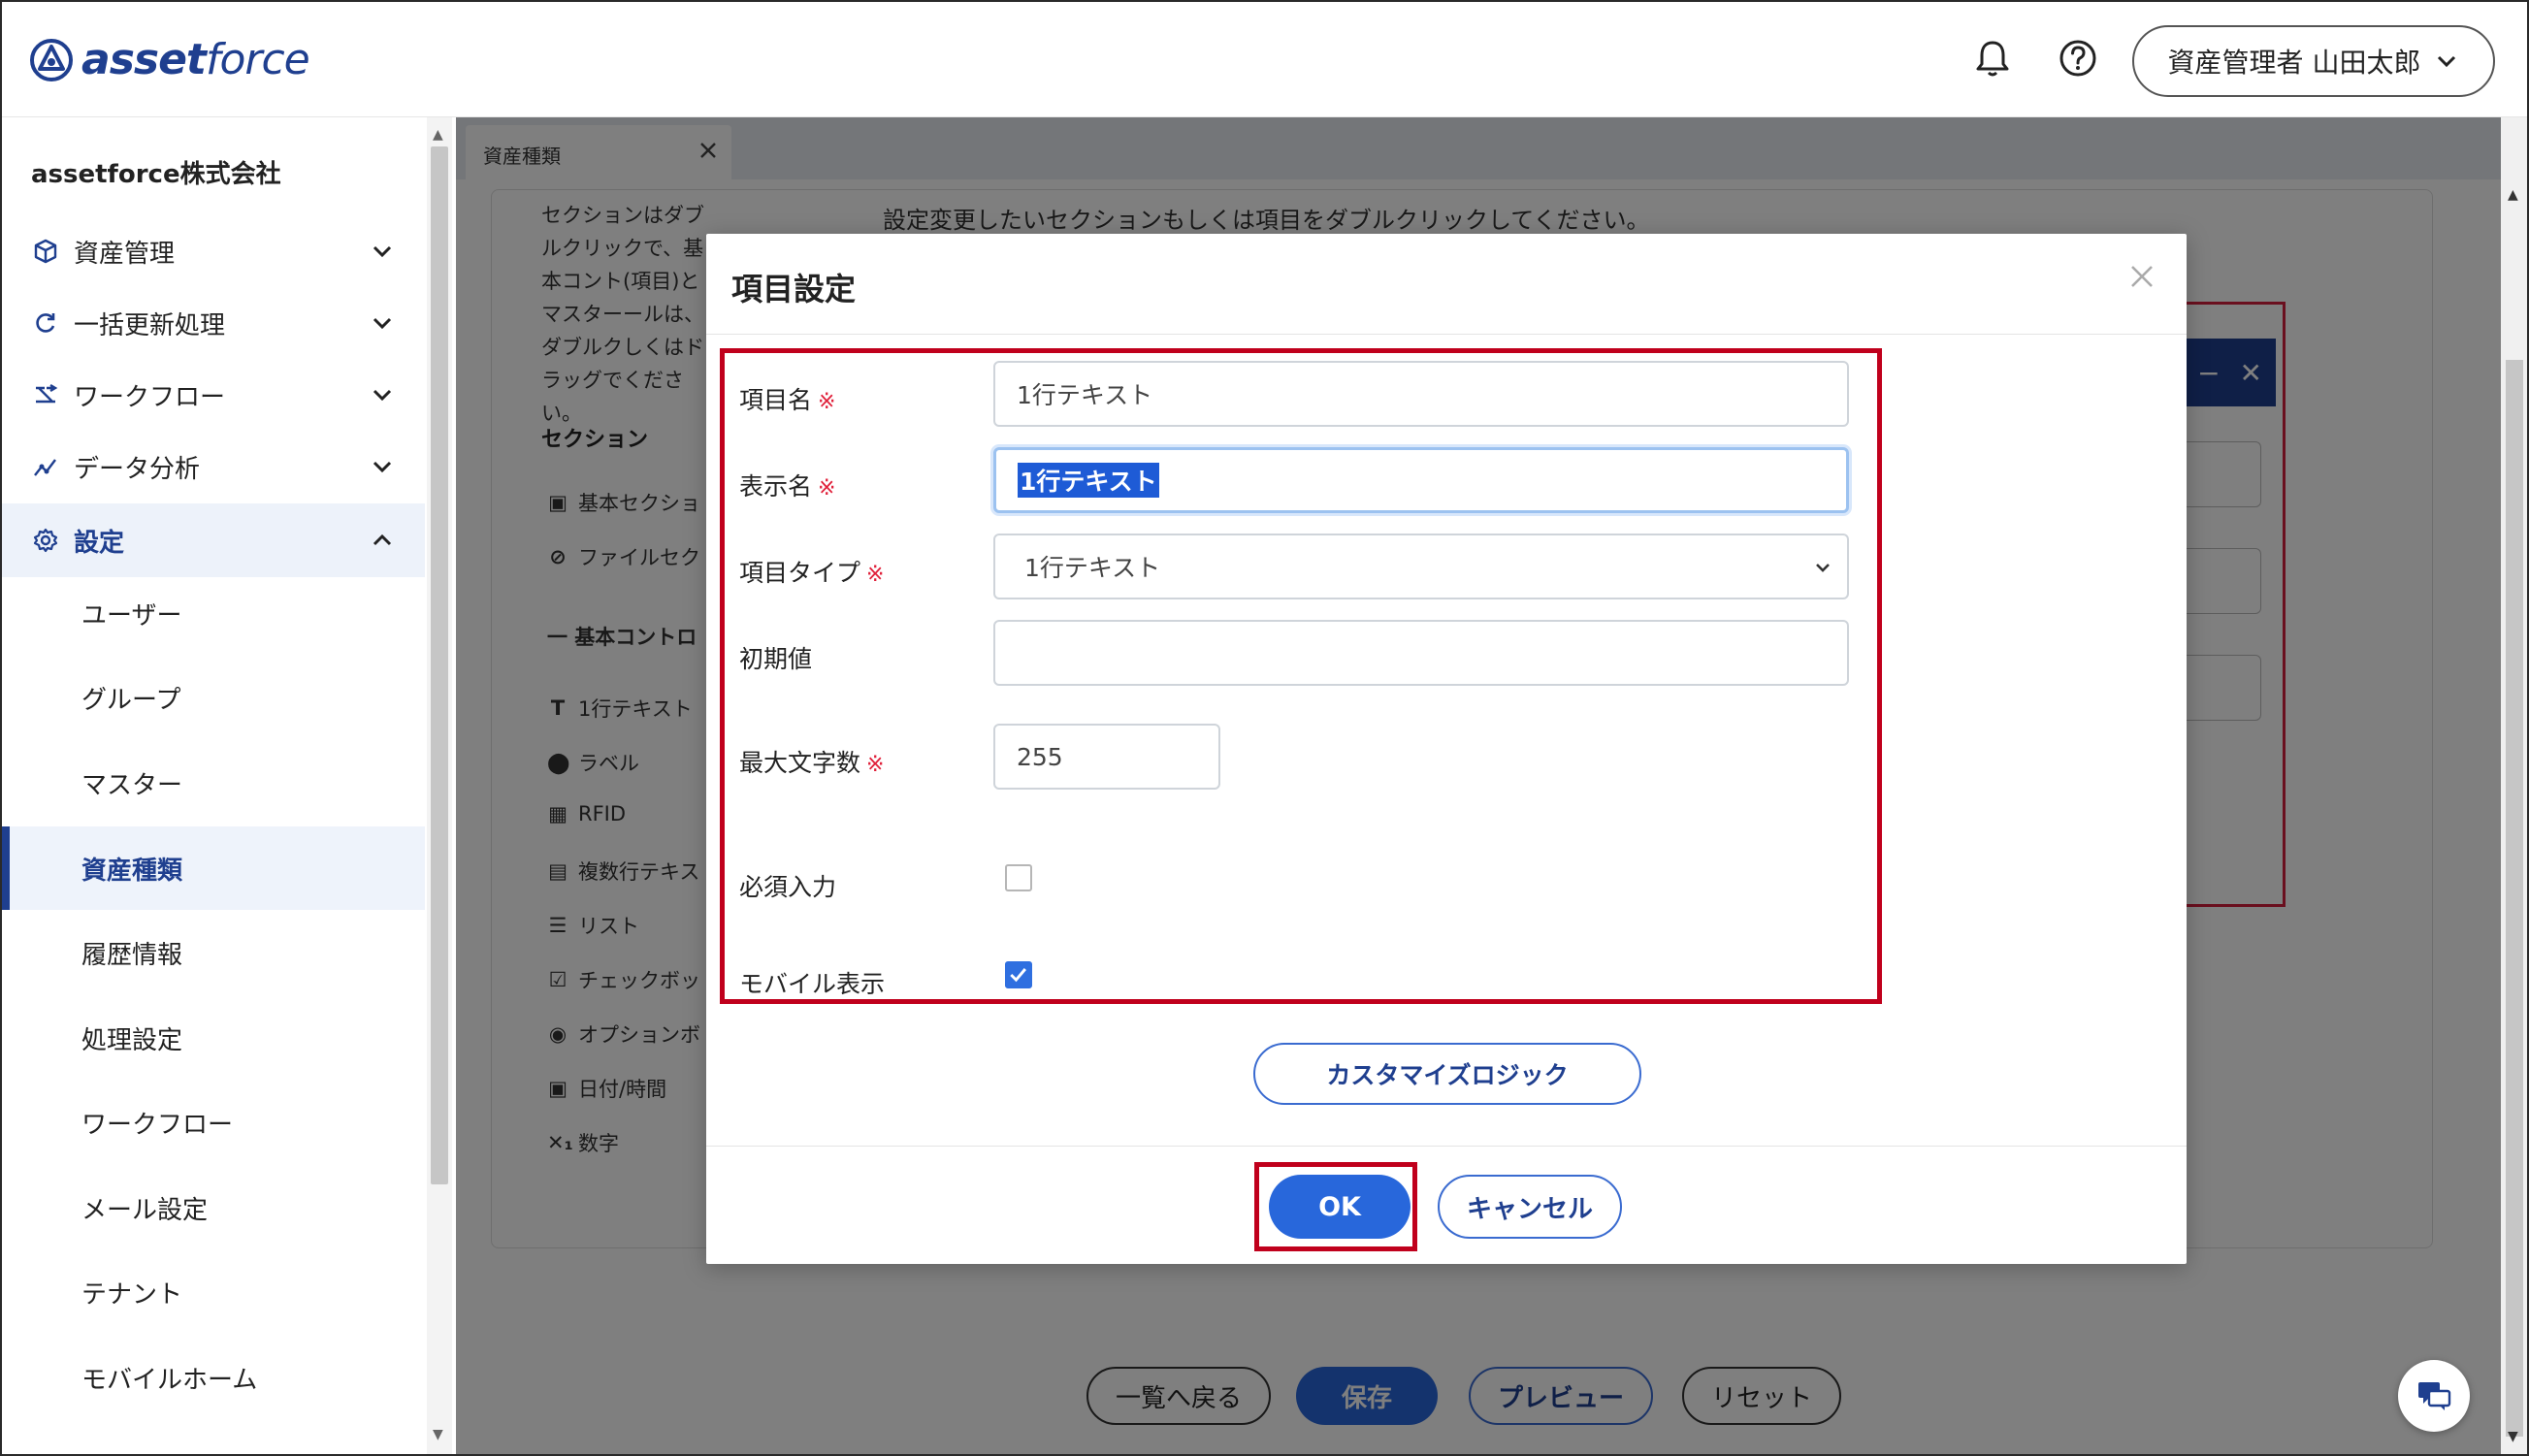  I want to click on sidebar-scrollbar-thumb, so click(439, 665).